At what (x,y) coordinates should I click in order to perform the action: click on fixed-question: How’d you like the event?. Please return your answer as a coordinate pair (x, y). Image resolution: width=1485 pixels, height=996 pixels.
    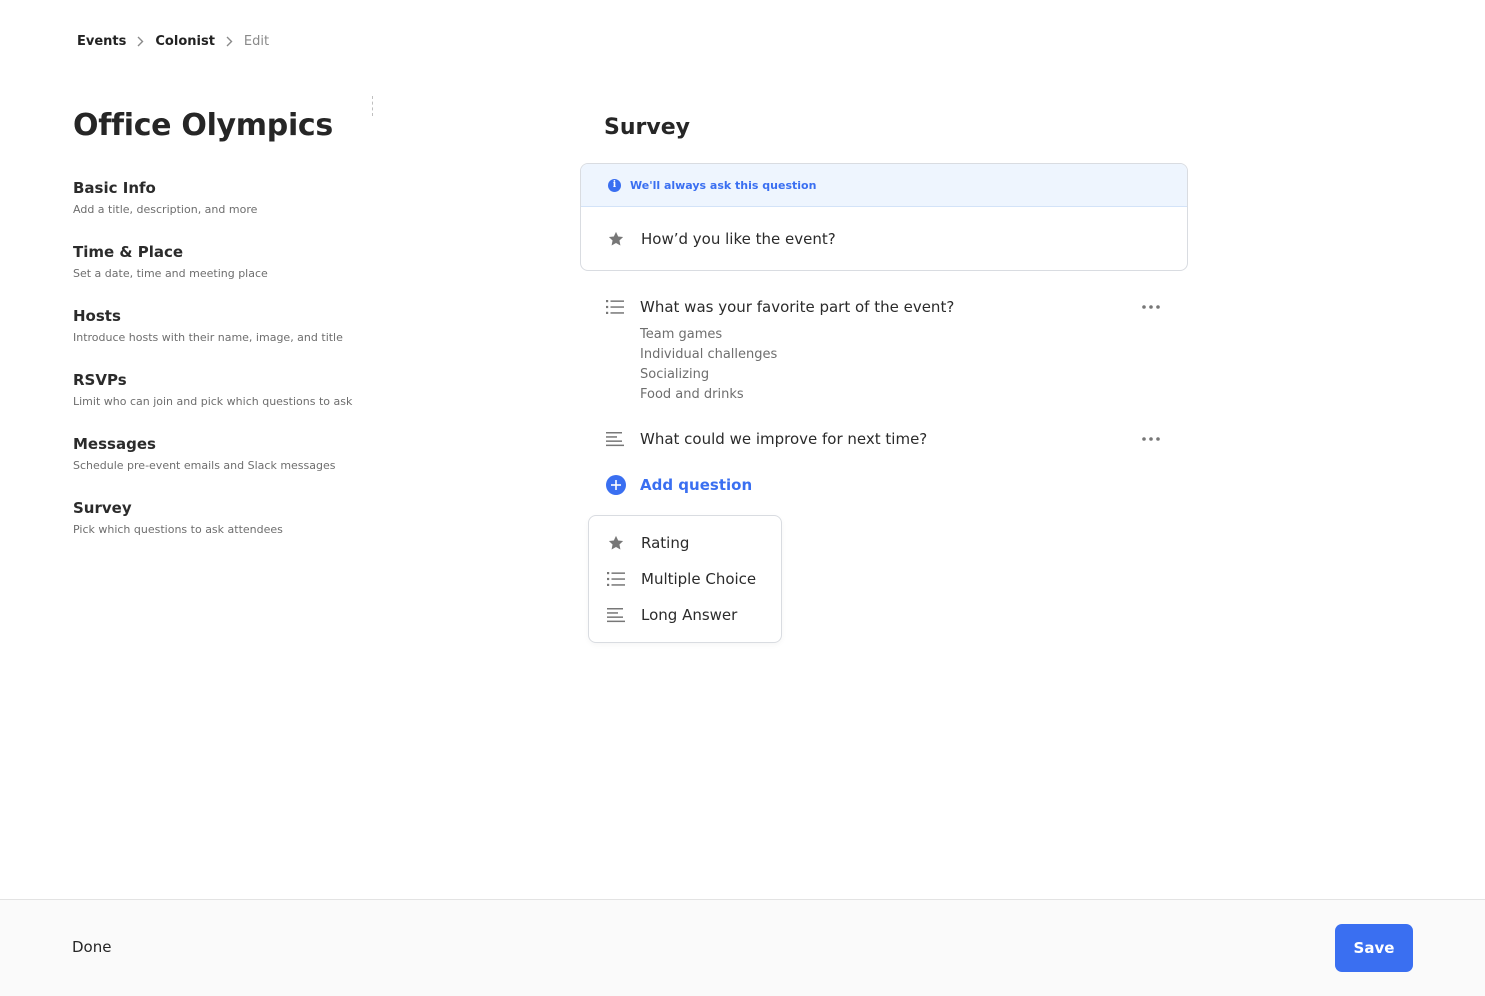
    Looking at the image, I should click on (884, 238).